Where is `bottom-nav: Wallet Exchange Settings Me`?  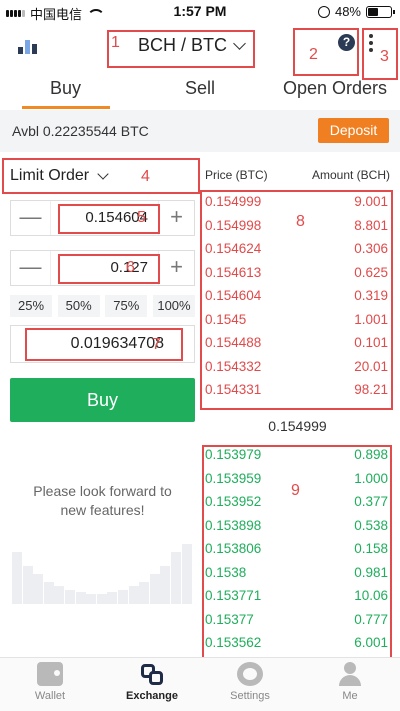 bottom-nav: Wallet Exchange Settings Me is located at coordinates (200, 684).